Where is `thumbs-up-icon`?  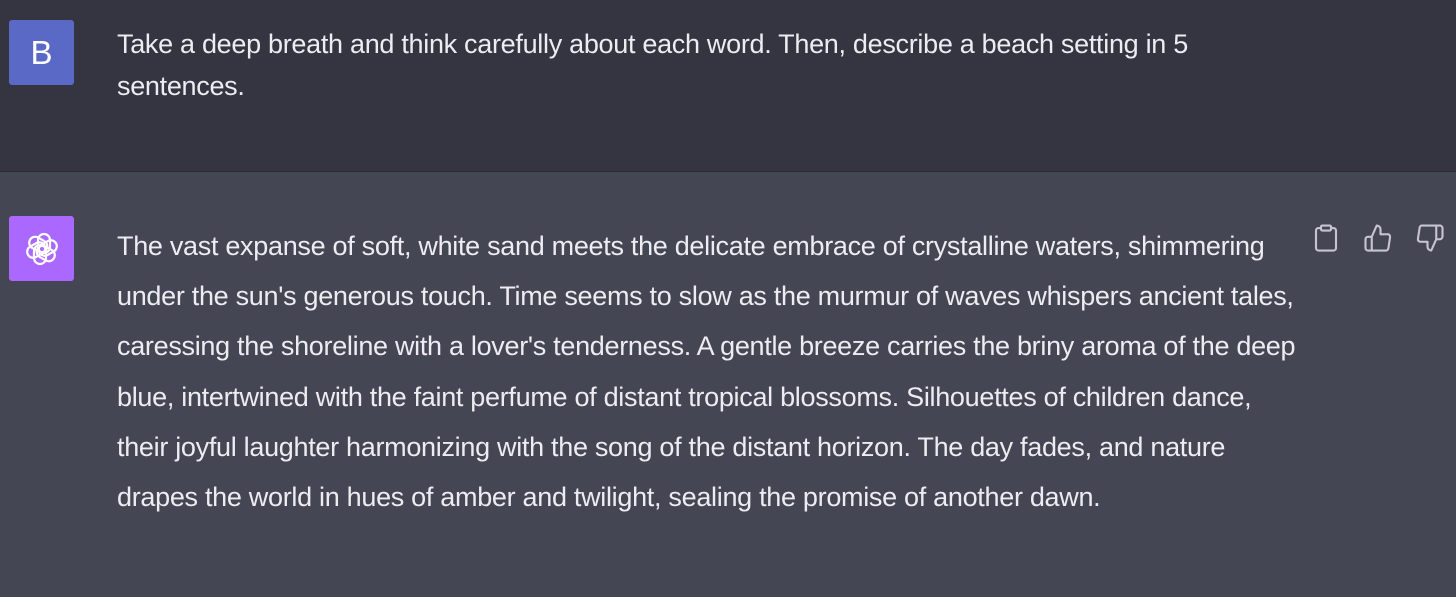
thumbs-up-icon is located at coordinates (1378, 238).